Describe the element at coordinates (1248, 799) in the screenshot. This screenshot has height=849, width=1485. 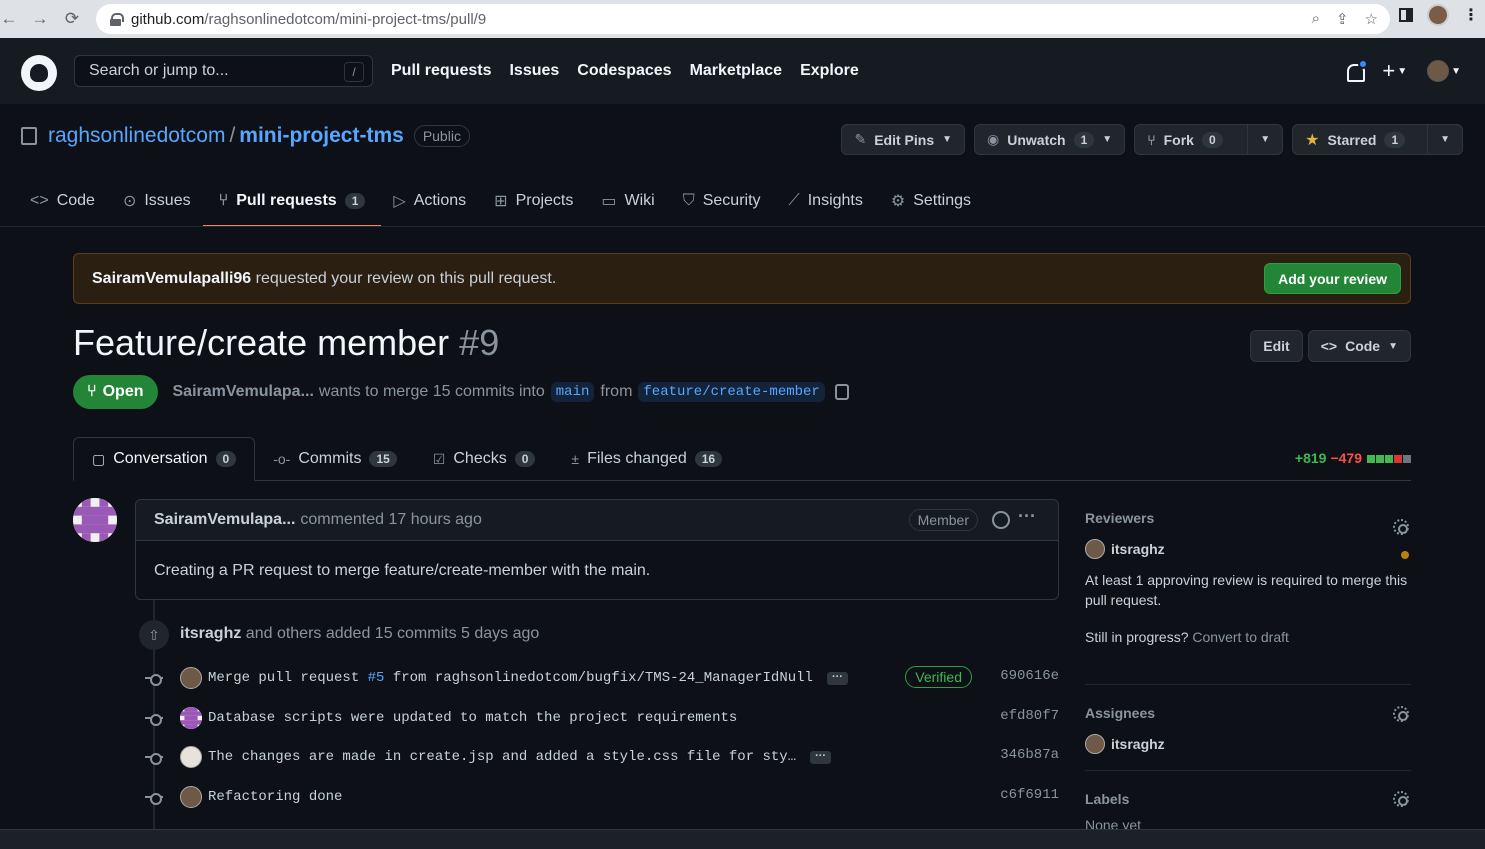
I see `labels-title: Labels` at that location.